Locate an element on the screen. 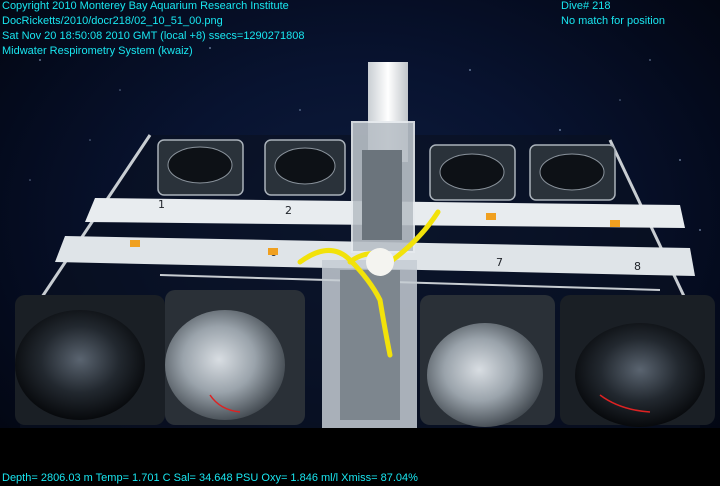 The height and width of the screenshot is (486, 720). frame-label: 1 is located at coordinates (161, 204).